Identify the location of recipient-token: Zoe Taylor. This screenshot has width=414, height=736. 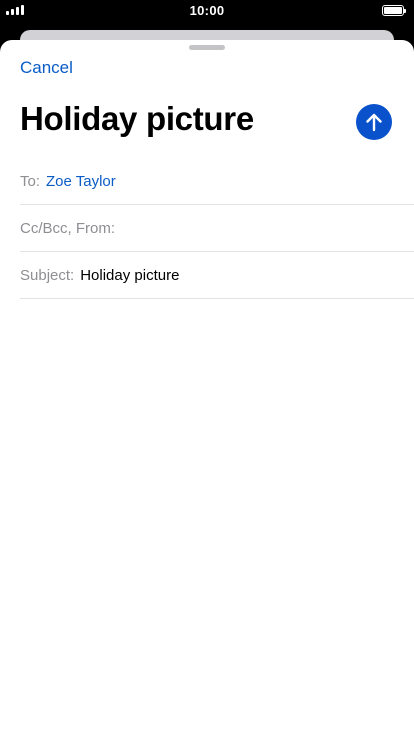
(81, 181).